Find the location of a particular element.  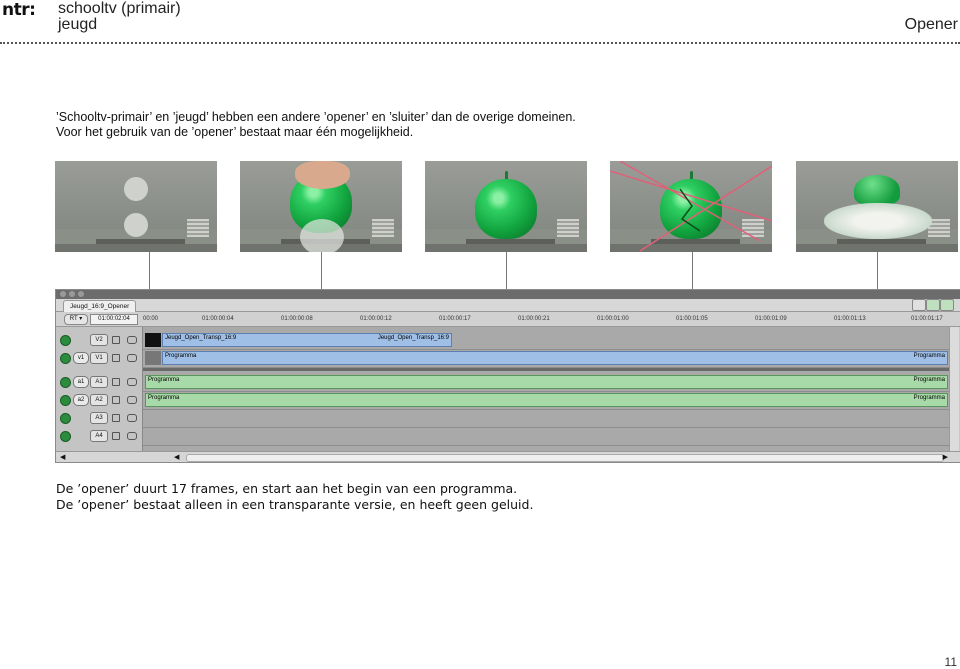

track-header-a2: a2 A2 is located at coordinates (99, 400).